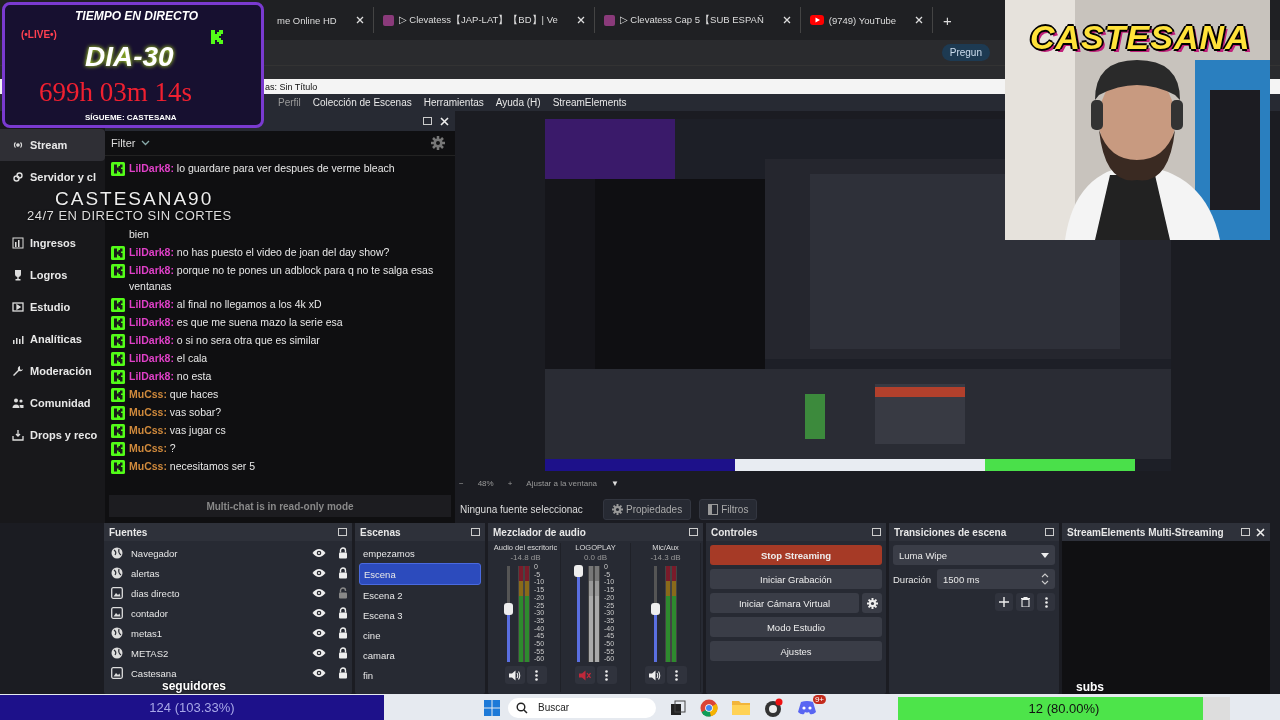  I want to click on sidebar-item: Analíticas, so click(52, 339).